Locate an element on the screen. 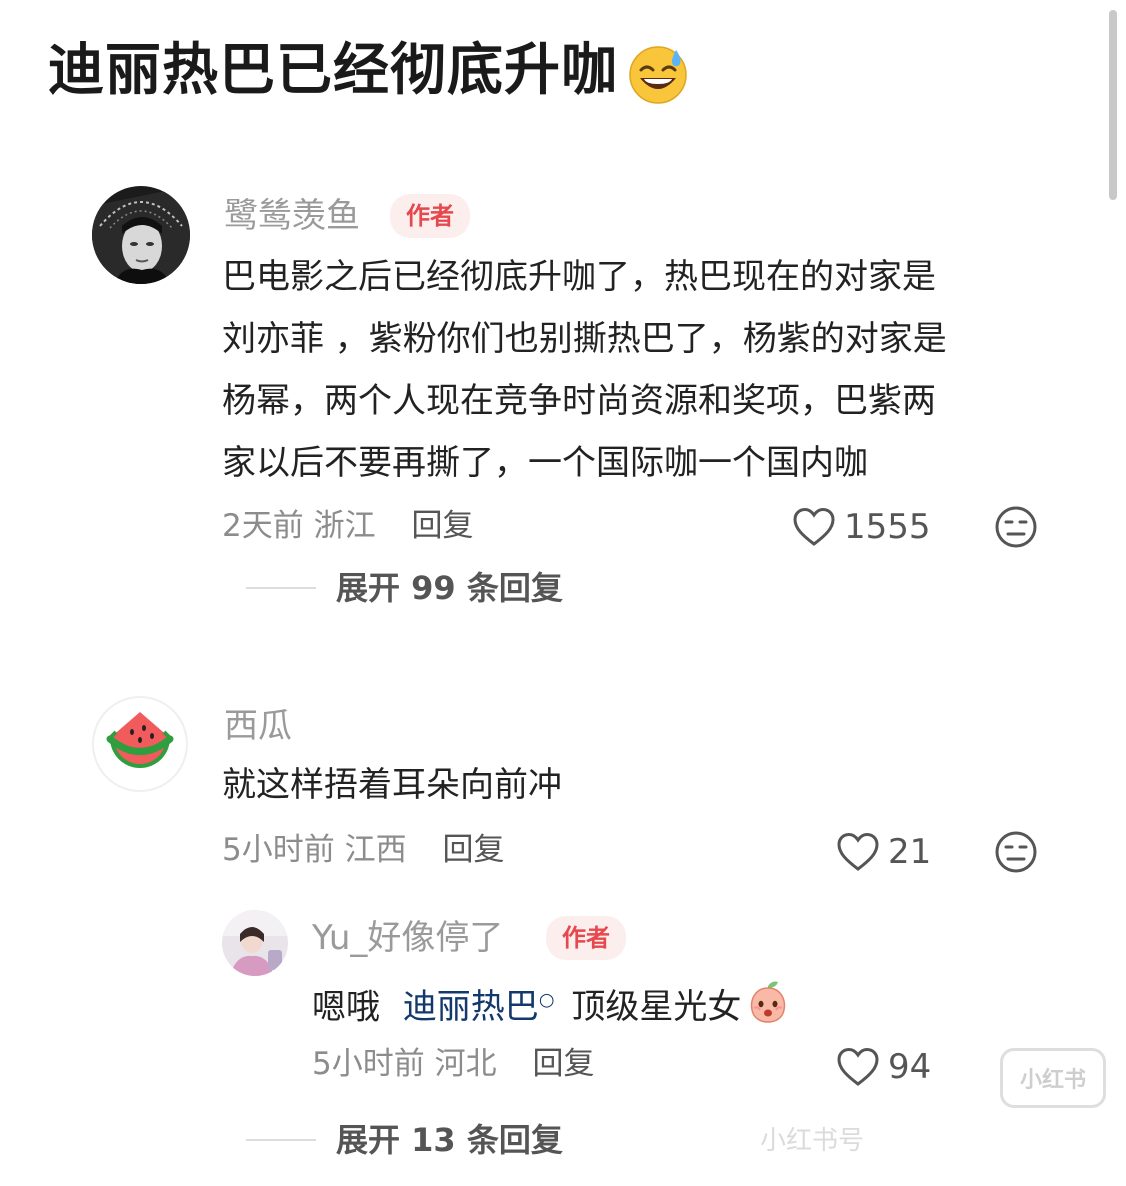  comment-2-location: 江西 is located at coordinates (375, 850).